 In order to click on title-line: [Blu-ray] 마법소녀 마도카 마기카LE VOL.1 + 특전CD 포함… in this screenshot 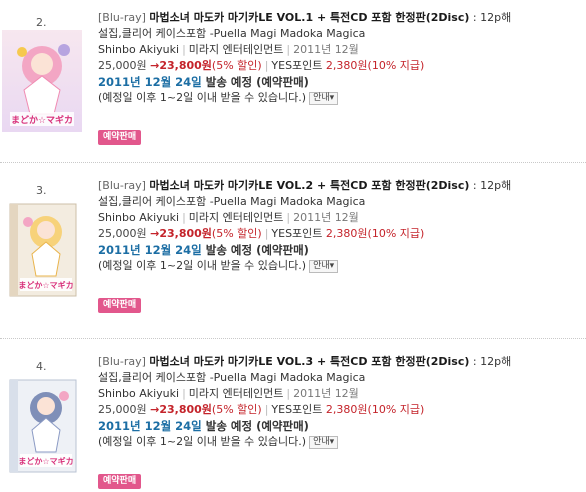, I will do `click(342, 18)`.